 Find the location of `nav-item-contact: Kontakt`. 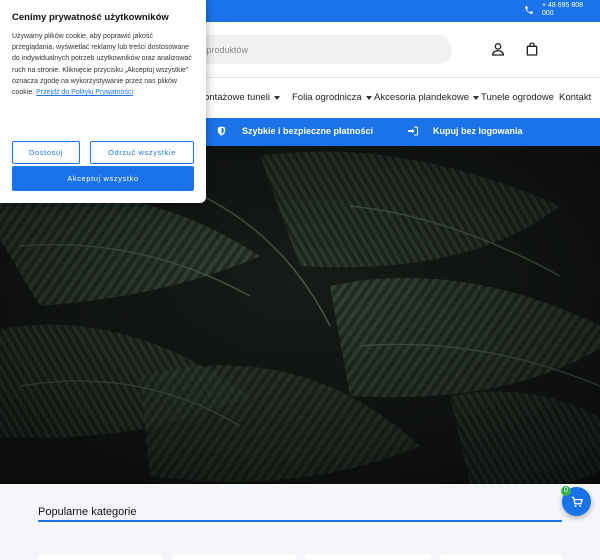

nav-item-contact: Kontakt is located at coordinates (575, 97).